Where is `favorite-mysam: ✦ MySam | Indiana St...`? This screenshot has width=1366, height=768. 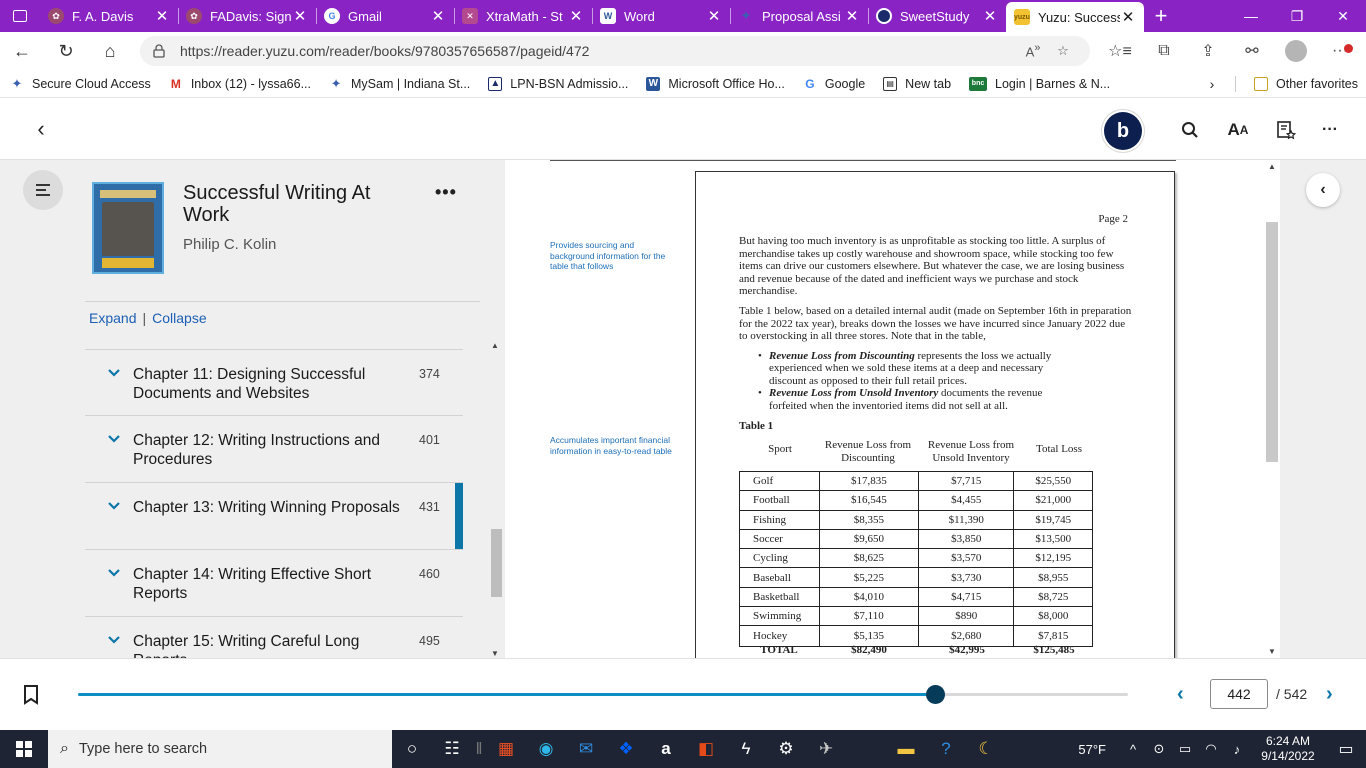
favorite-mysam: ✦ MySam | Indiana St... is located at coordinates (398, 83).